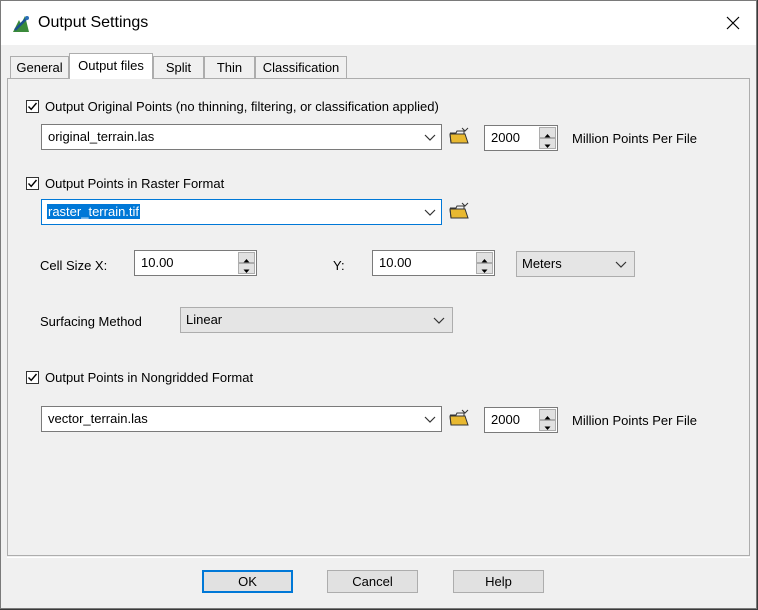  Describe the element at coordinates (241, 419) in the screenshot. I see `nongridded-file-combo: vector_terrain.las` at that location.